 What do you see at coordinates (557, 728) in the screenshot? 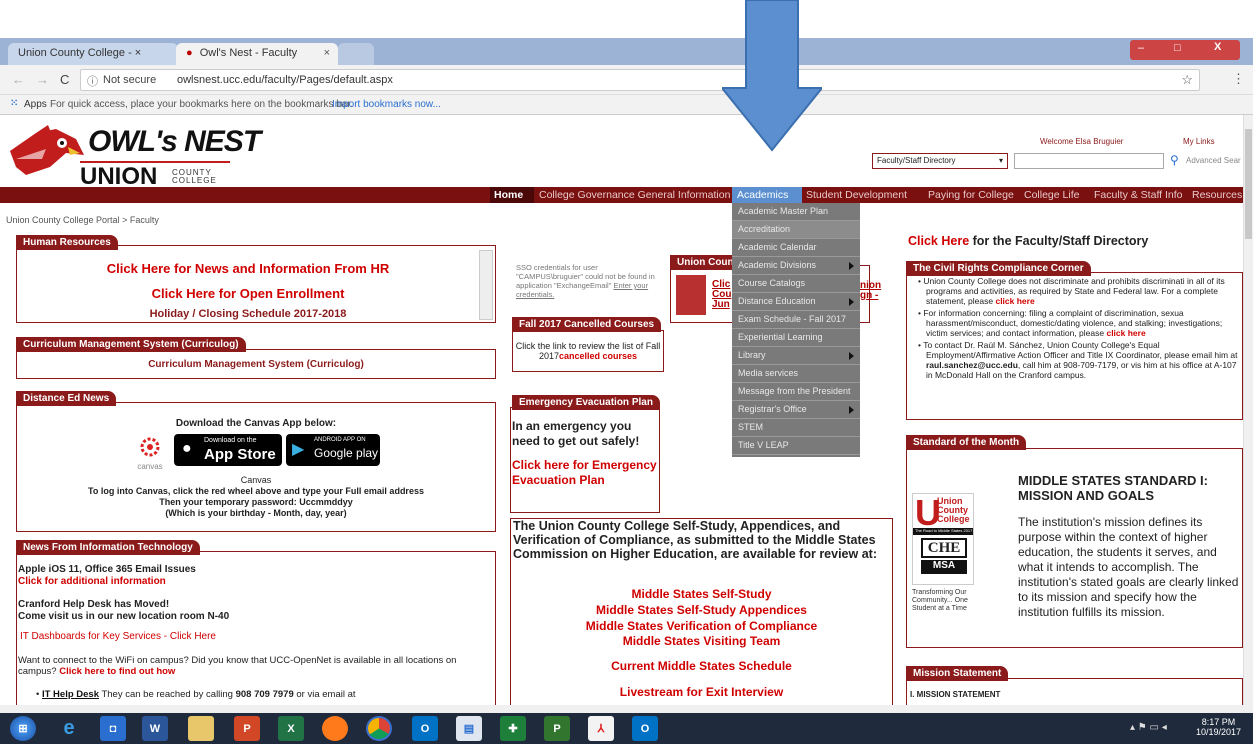
I see `publisher-icon: P` at bounding box center [557, 728].